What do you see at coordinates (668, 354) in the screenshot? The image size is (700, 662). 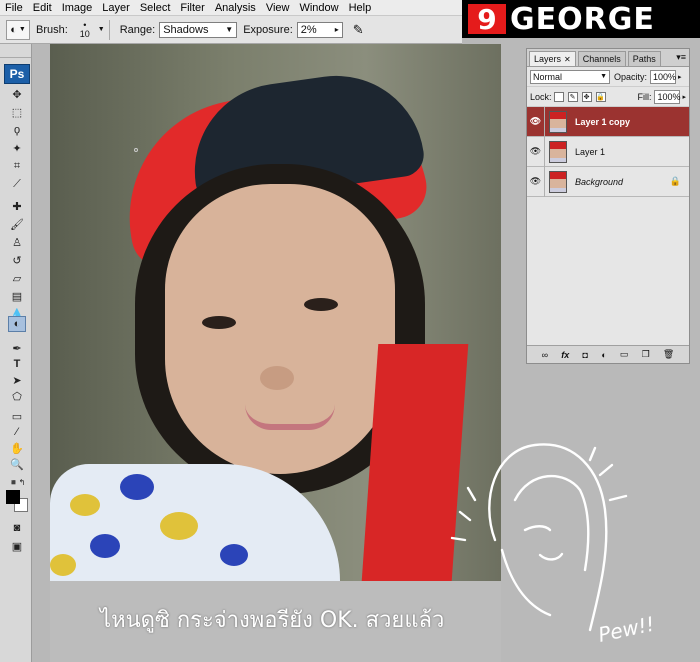 I see `trash-icon: 🗑` at bounding box center [668, 354].